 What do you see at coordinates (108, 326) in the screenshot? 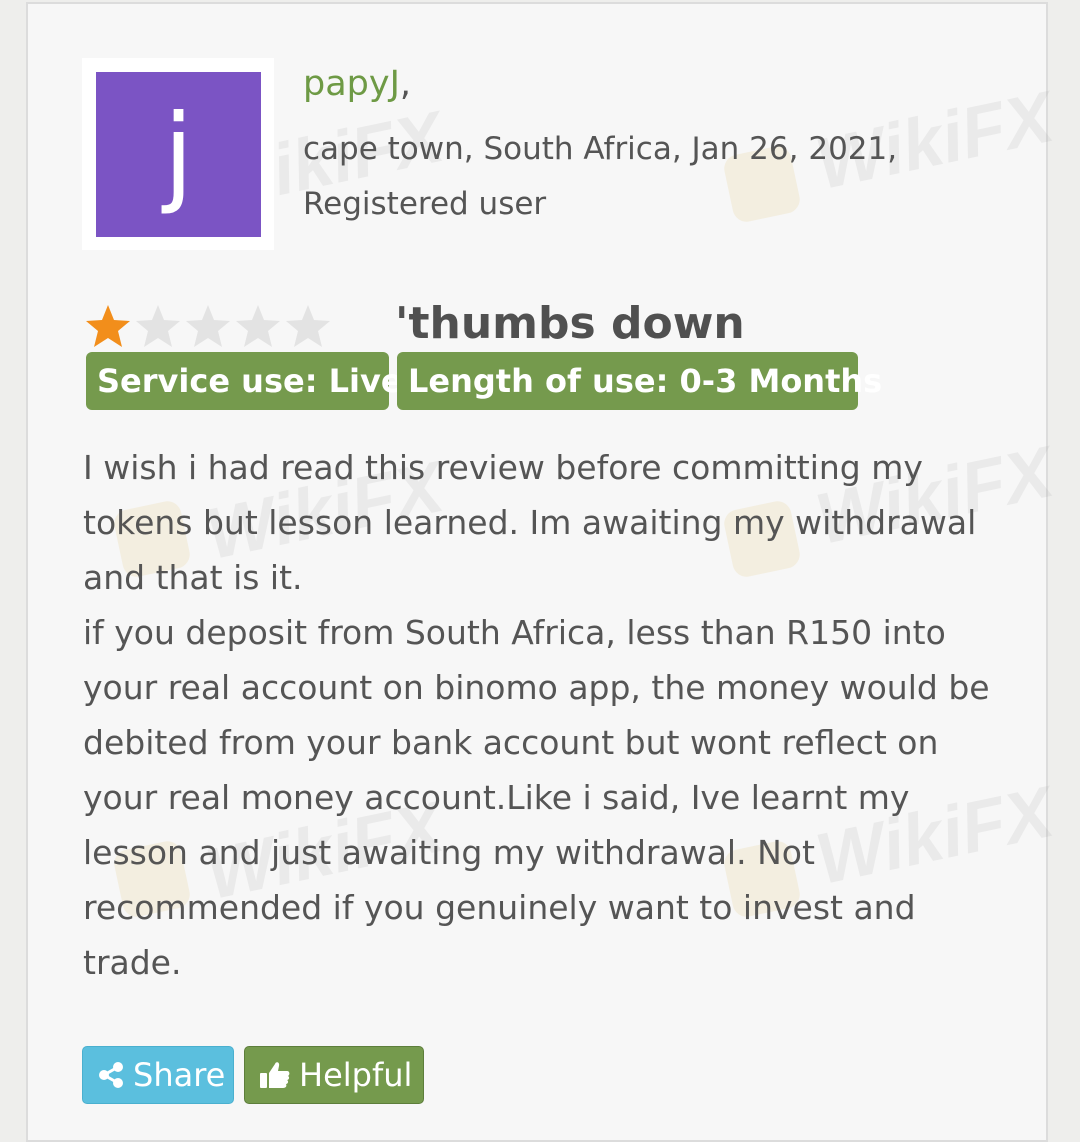
I see `star-filled-icon` at bounding box center [108, 326].